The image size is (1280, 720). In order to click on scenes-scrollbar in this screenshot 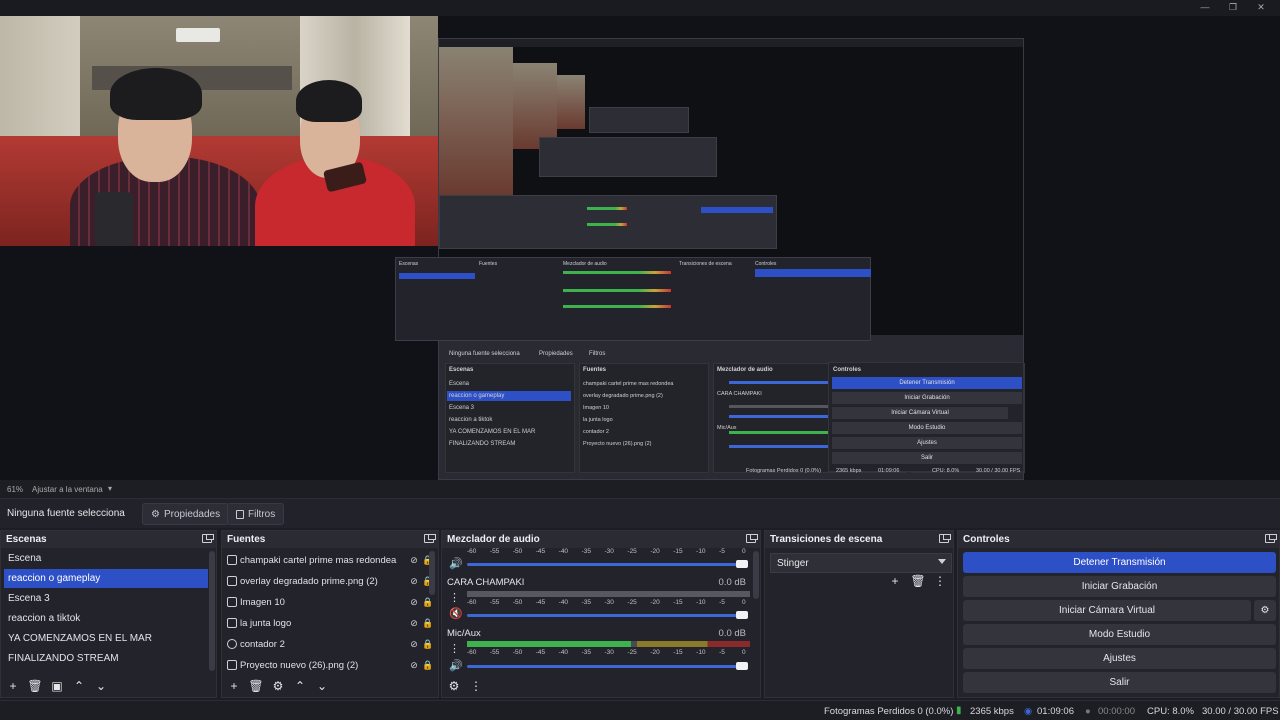, I will do `click(212, 611)`.